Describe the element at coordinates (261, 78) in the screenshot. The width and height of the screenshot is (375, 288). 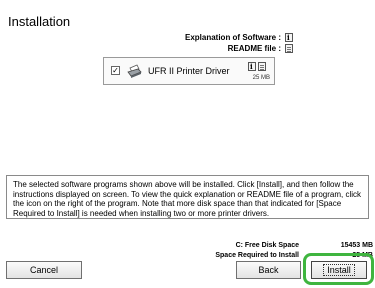
I see `program-size: 25 MB` at that location.